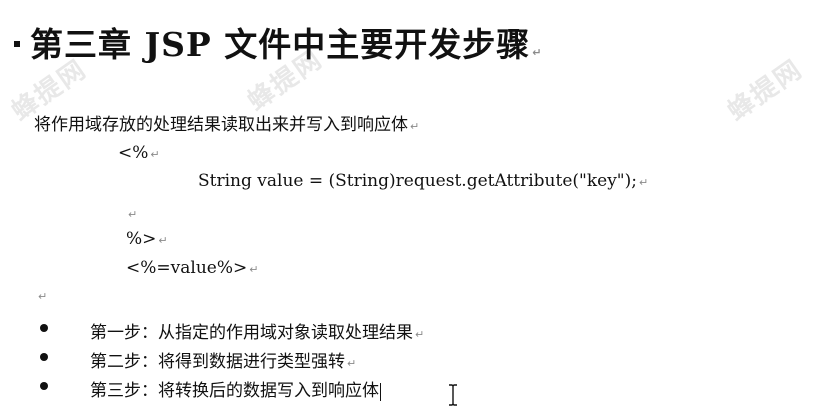  What do you see at coordinates (257, 333) in the screenshot?
I see `step-text: 第一步：从指定的作用域对象读取处理结果 ↵` at bounding box center [257, 333].